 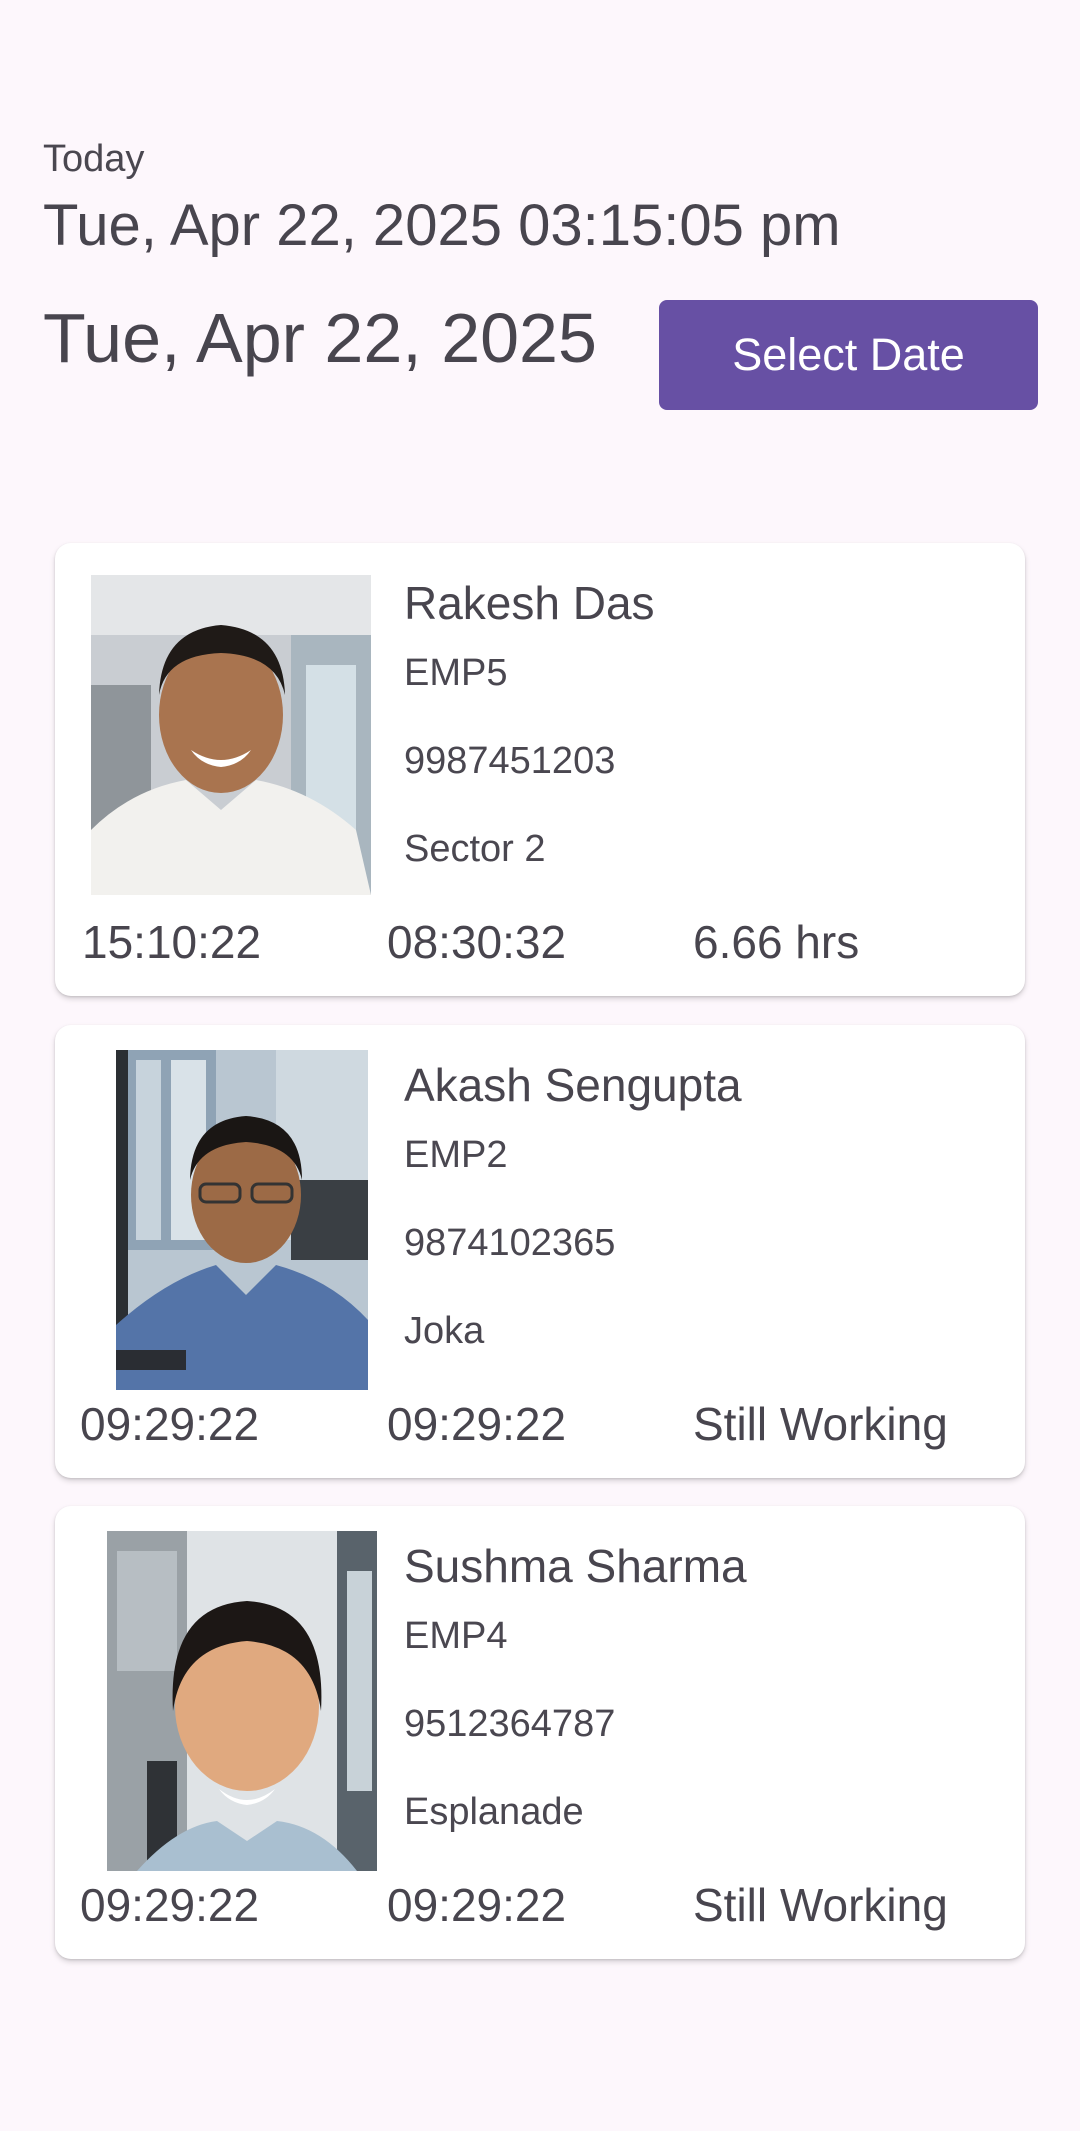 I want to click on employee-name: Rakesh Das, so click(x=529, y=603).